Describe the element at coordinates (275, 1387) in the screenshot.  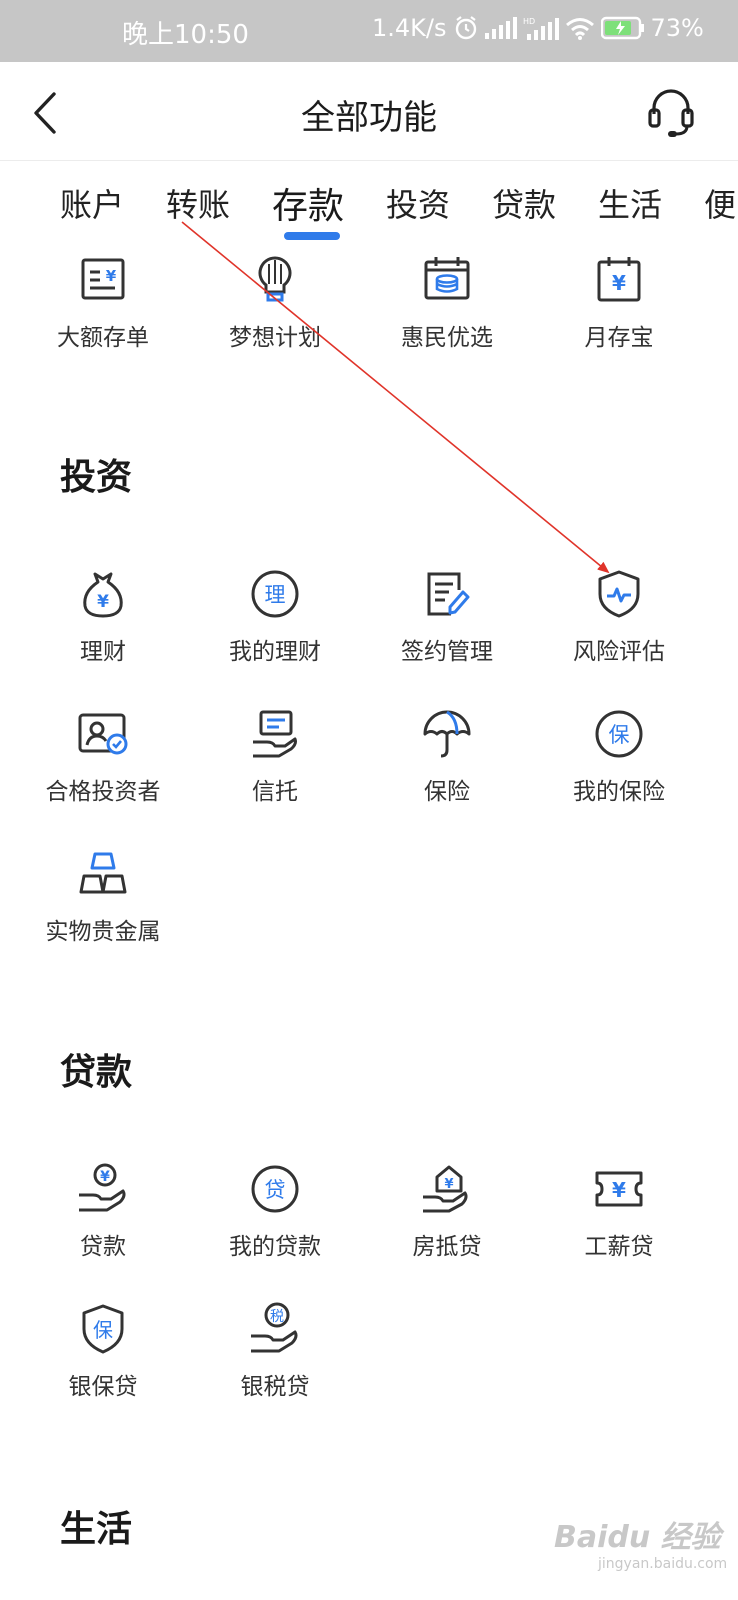
I see `grid-item-label: 银税贷` at that location.